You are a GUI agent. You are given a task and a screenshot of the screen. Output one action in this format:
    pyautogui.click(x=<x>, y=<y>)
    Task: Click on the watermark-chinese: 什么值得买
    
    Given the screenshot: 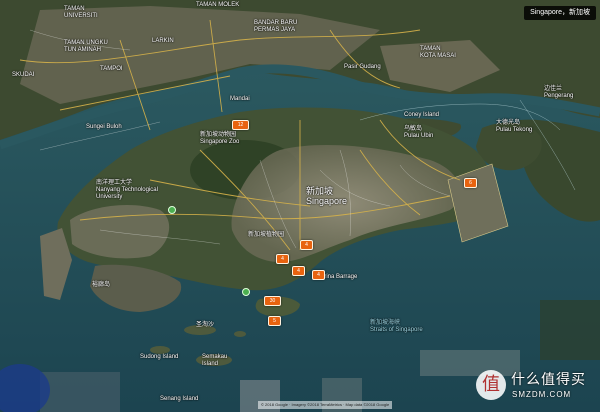 What is the action you would take?
    pyautogui.click(x=548, y=379)
    